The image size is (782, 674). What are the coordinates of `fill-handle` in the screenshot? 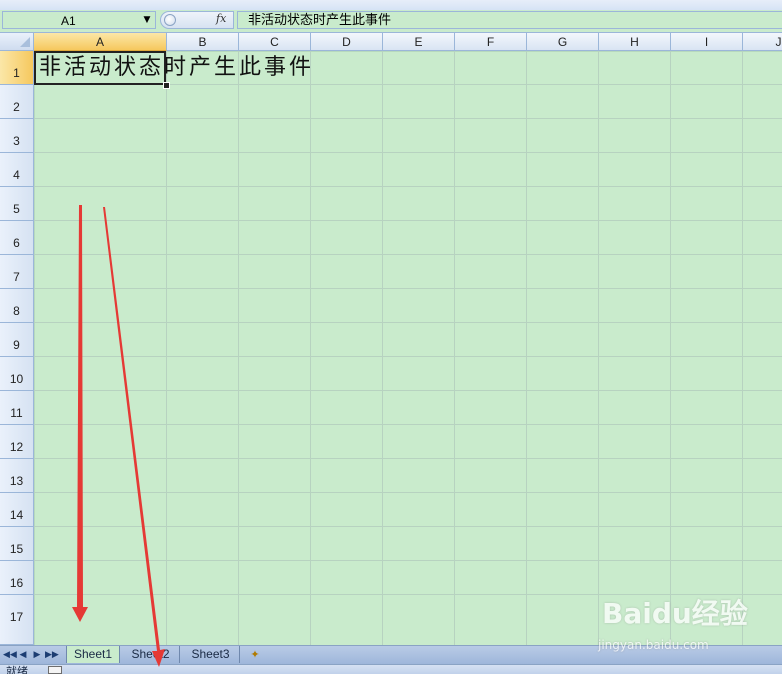 It's located at (166, 85).